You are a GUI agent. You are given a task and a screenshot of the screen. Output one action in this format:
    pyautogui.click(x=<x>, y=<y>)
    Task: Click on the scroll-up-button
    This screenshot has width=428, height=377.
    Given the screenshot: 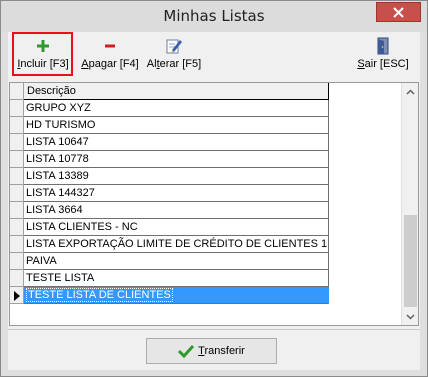 What is the action you would take?
    pyautogui.click(x=410, y=91)
    